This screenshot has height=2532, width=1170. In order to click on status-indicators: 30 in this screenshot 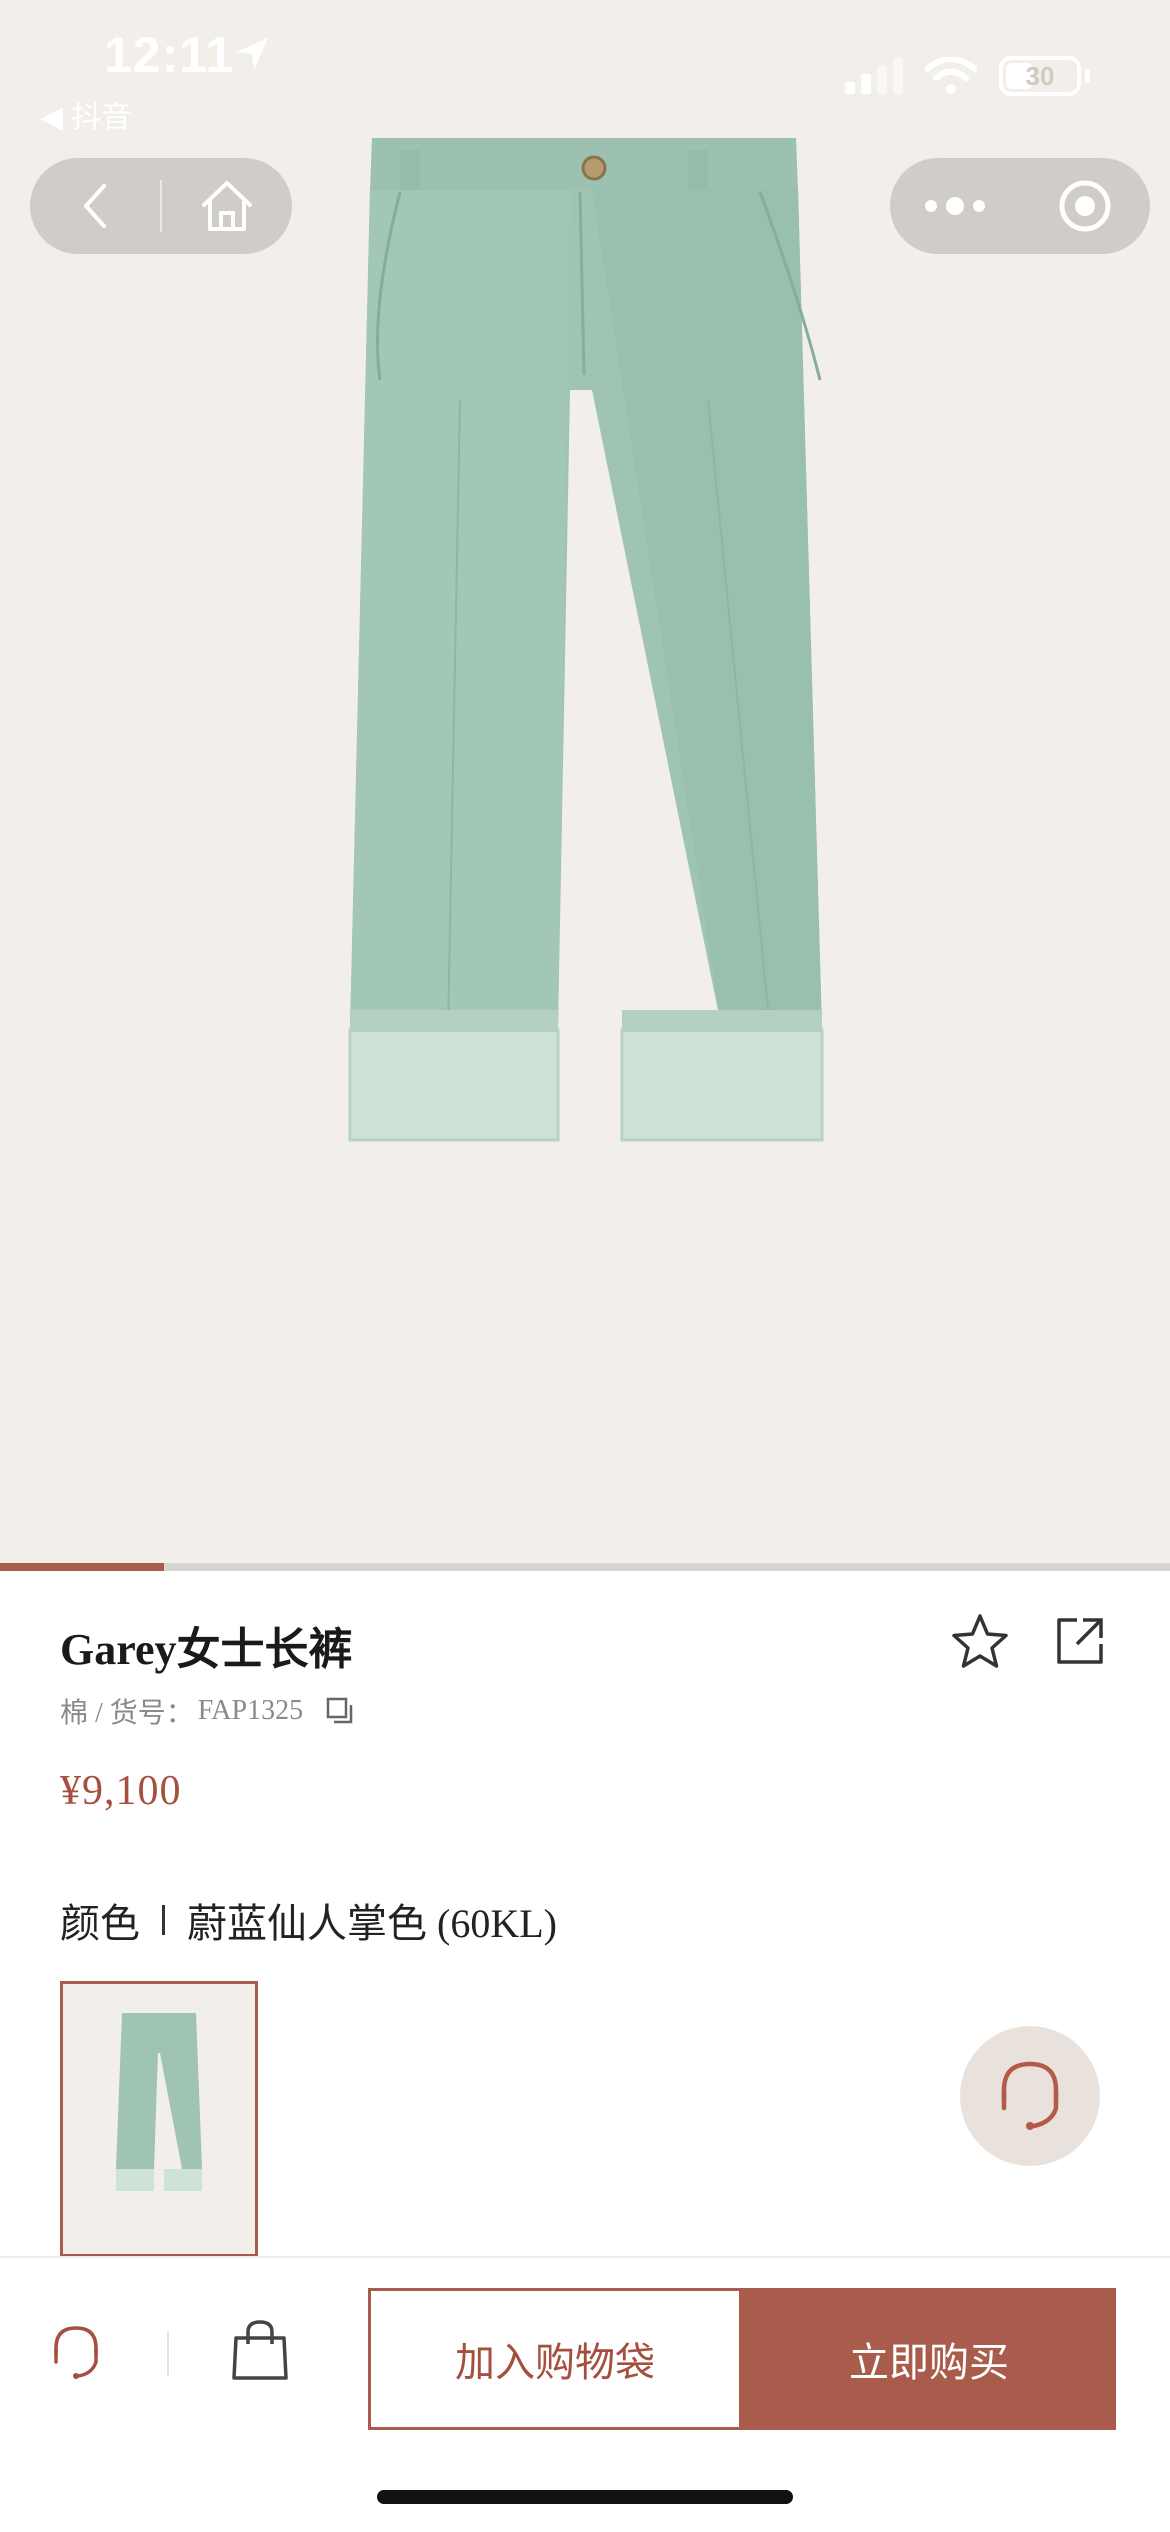, I will do `click(967, 76)`.